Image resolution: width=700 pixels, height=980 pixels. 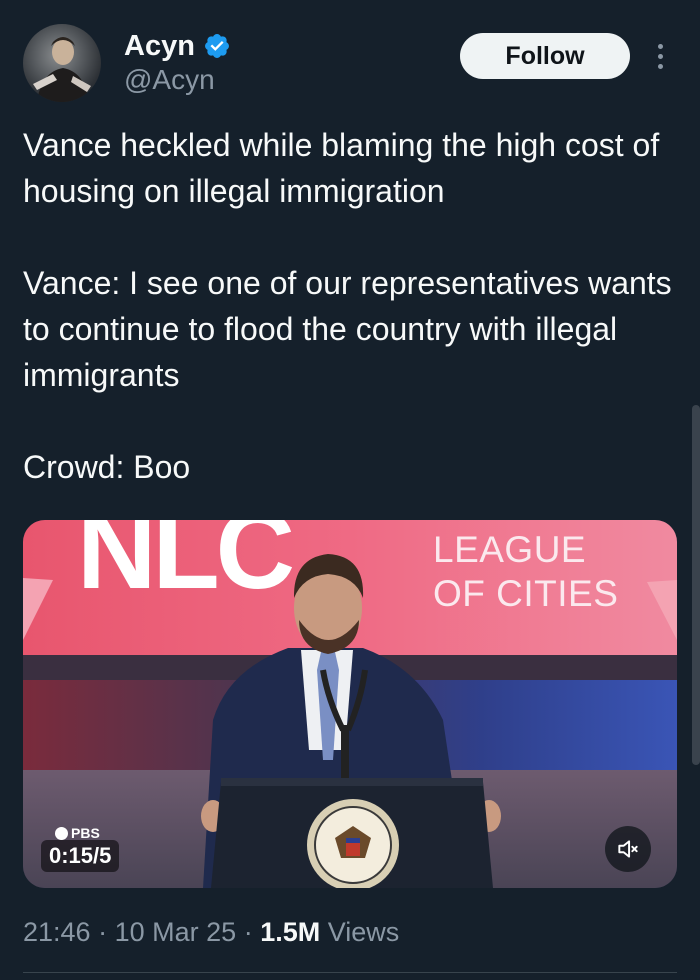 What do you see at coordinates (628, 849) in the screenshot?
I see `volume-muted-icon` at bounding box center [628, 849].